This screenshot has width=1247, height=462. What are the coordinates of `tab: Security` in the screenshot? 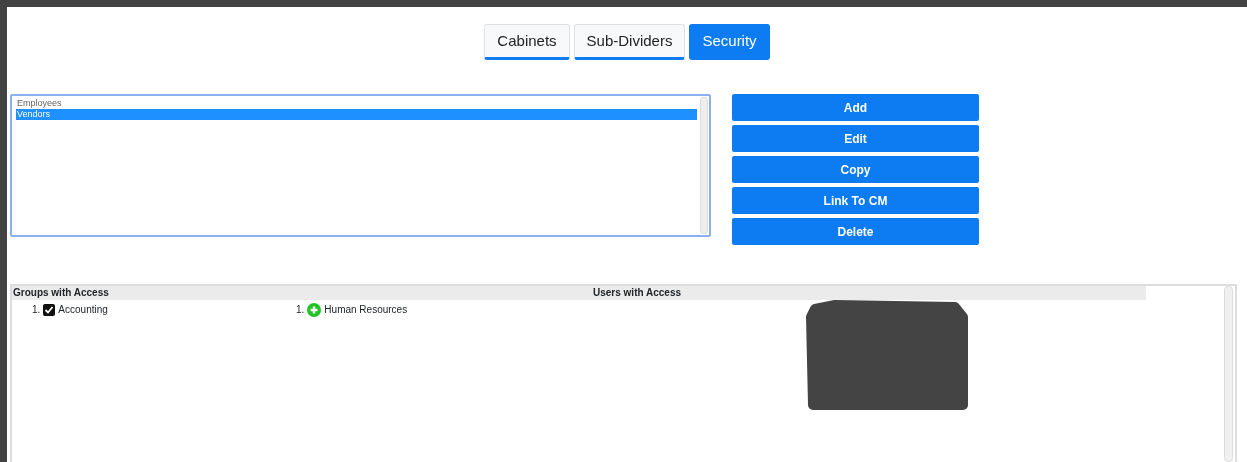 It's located at (729, 42).